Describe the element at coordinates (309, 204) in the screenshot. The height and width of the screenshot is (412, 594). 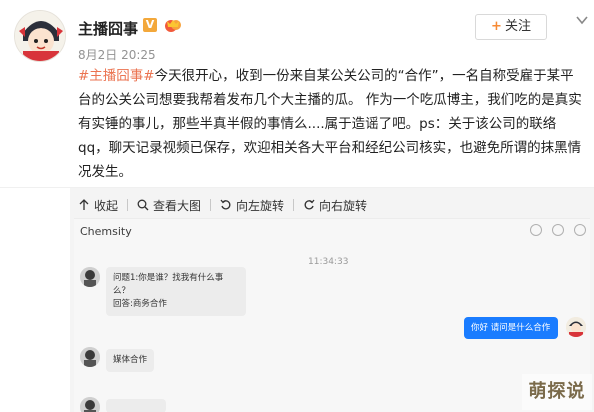
I see `rotate-right-icon` at that location.